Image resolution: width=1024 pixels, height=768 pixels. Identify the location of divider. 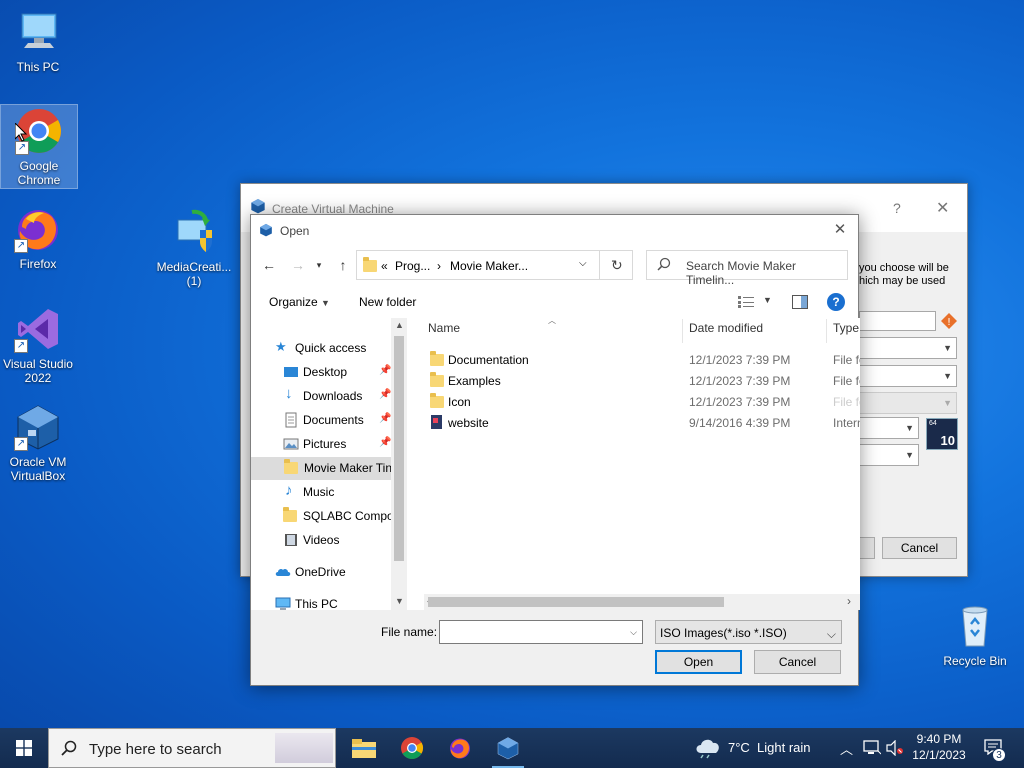
(599, 265).